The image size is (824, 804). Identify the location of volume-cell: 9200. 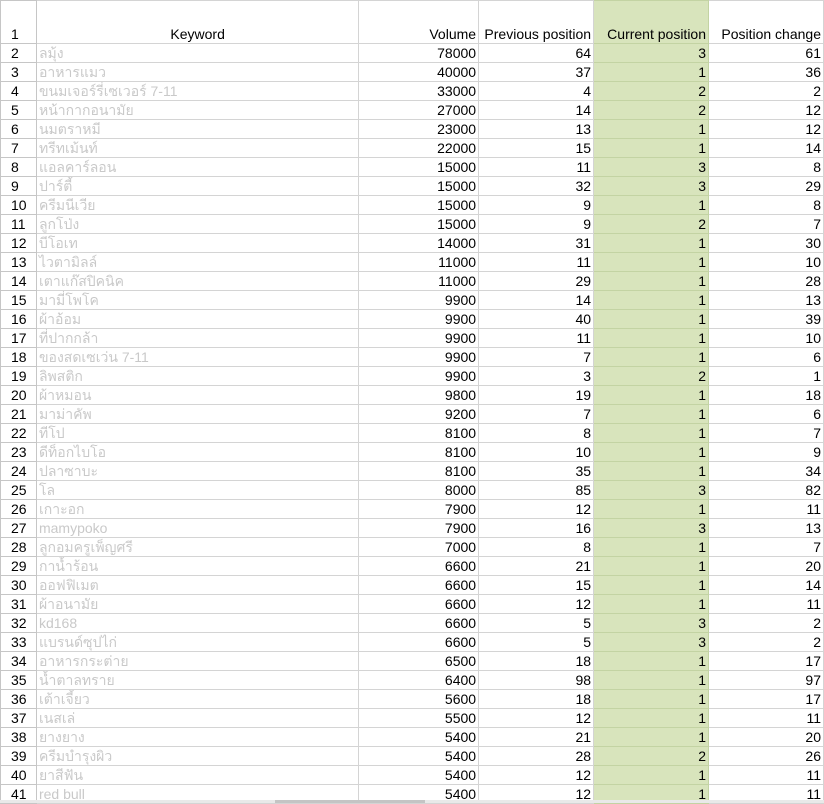
(419, 414).